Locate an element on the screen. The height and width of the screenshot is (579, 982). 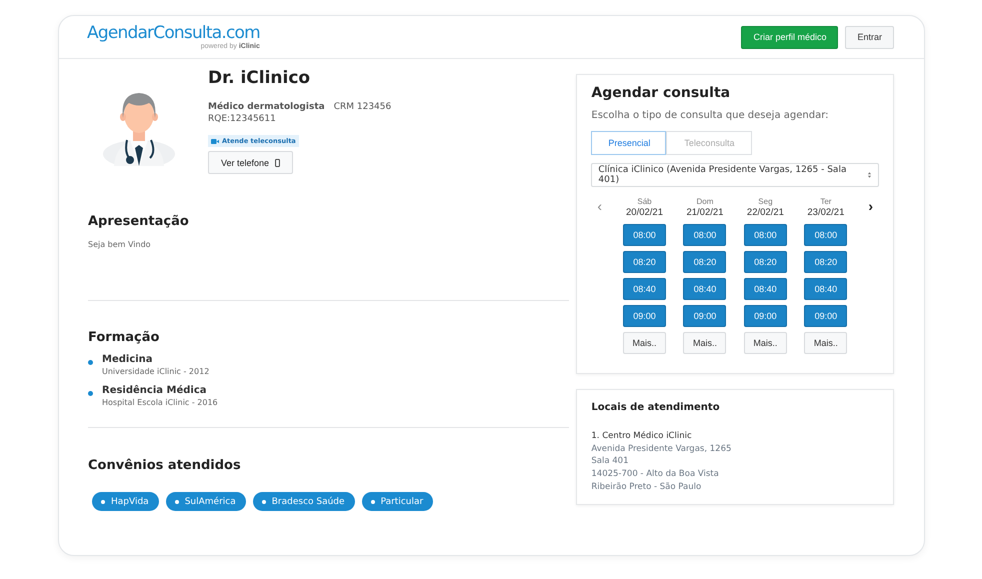
show-phone-button: Ver telefone is located at coordinates (251, 162).